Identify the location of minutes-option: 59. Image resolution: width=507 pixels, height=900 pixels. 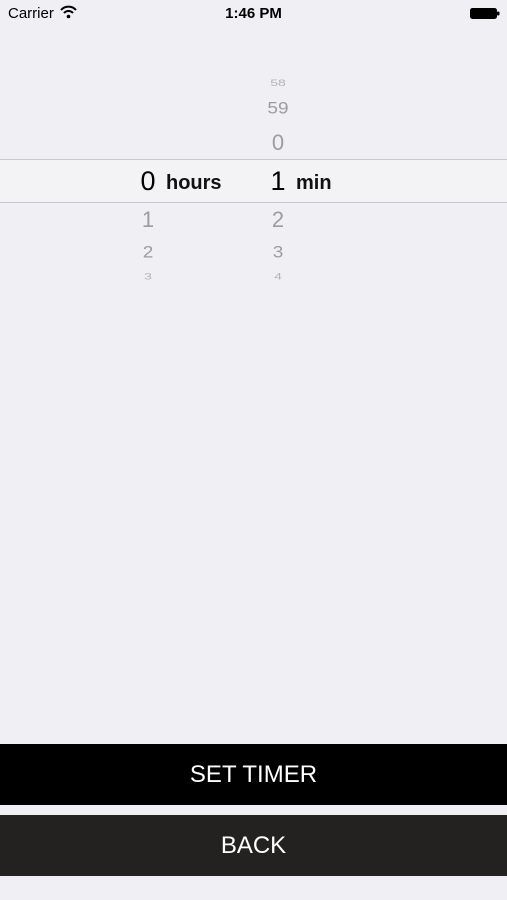
(278, 109).